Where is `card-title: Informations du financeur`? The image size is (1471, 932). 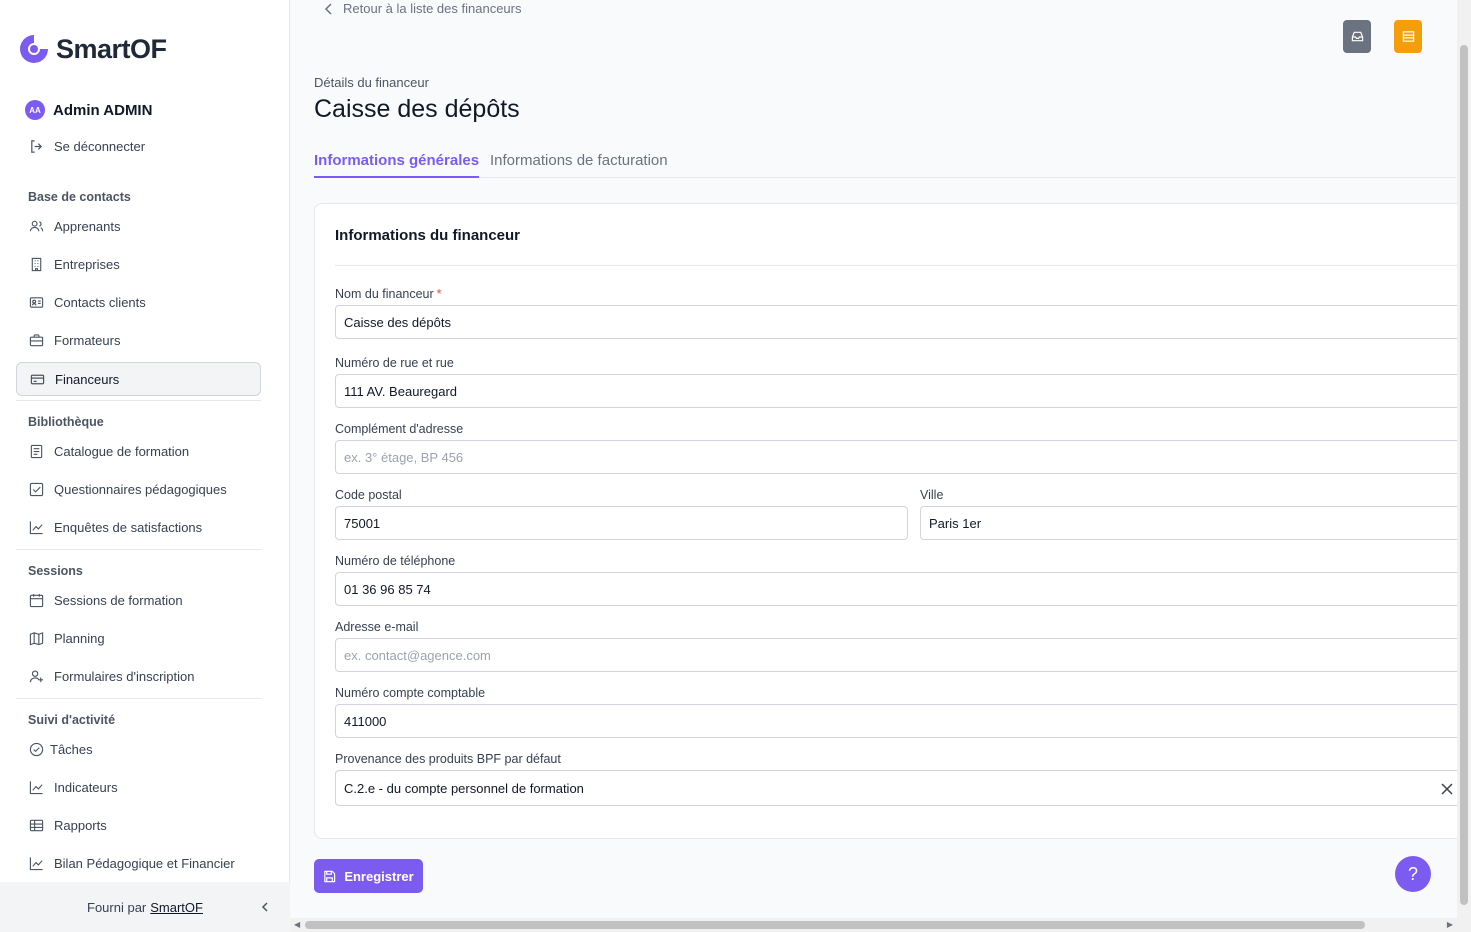 card-title: Informations du financeur is located at coordinates (428, 235).